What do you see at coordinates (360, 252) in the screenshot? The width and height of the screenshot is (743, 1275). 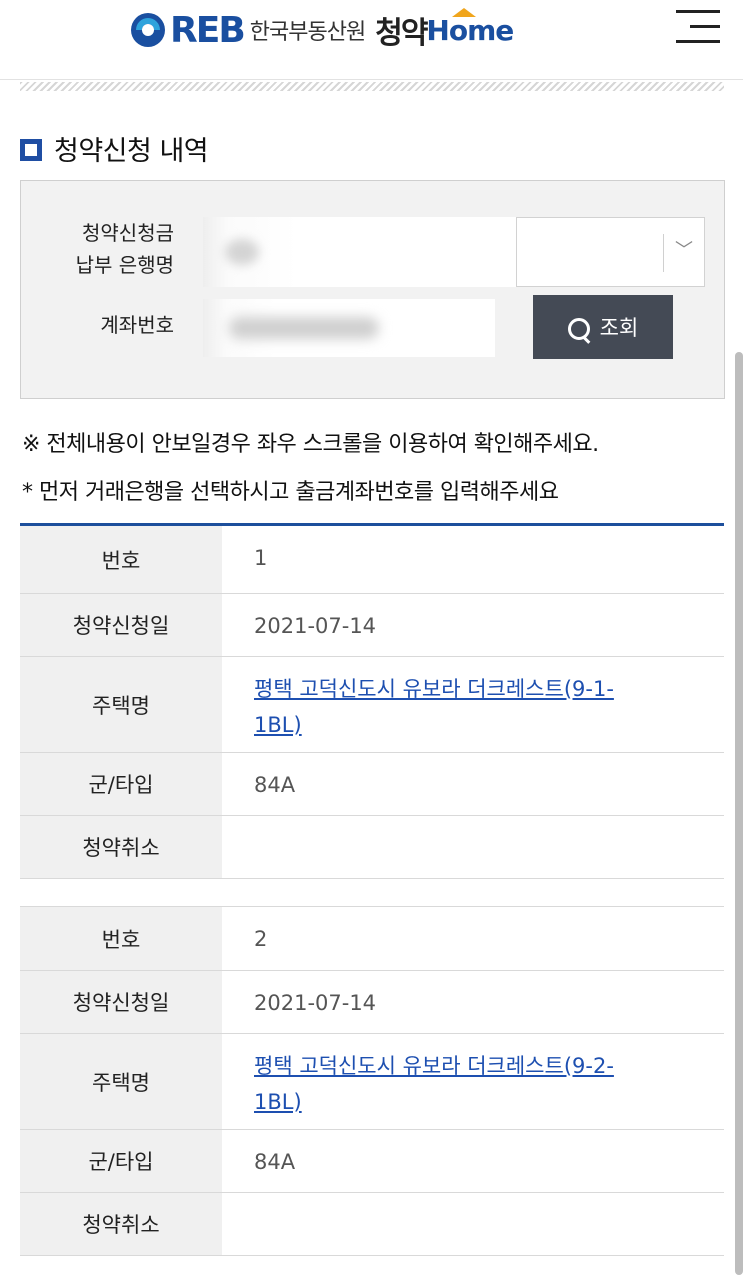 I see `bank-value-blurred` at bounding box center [360, 252].